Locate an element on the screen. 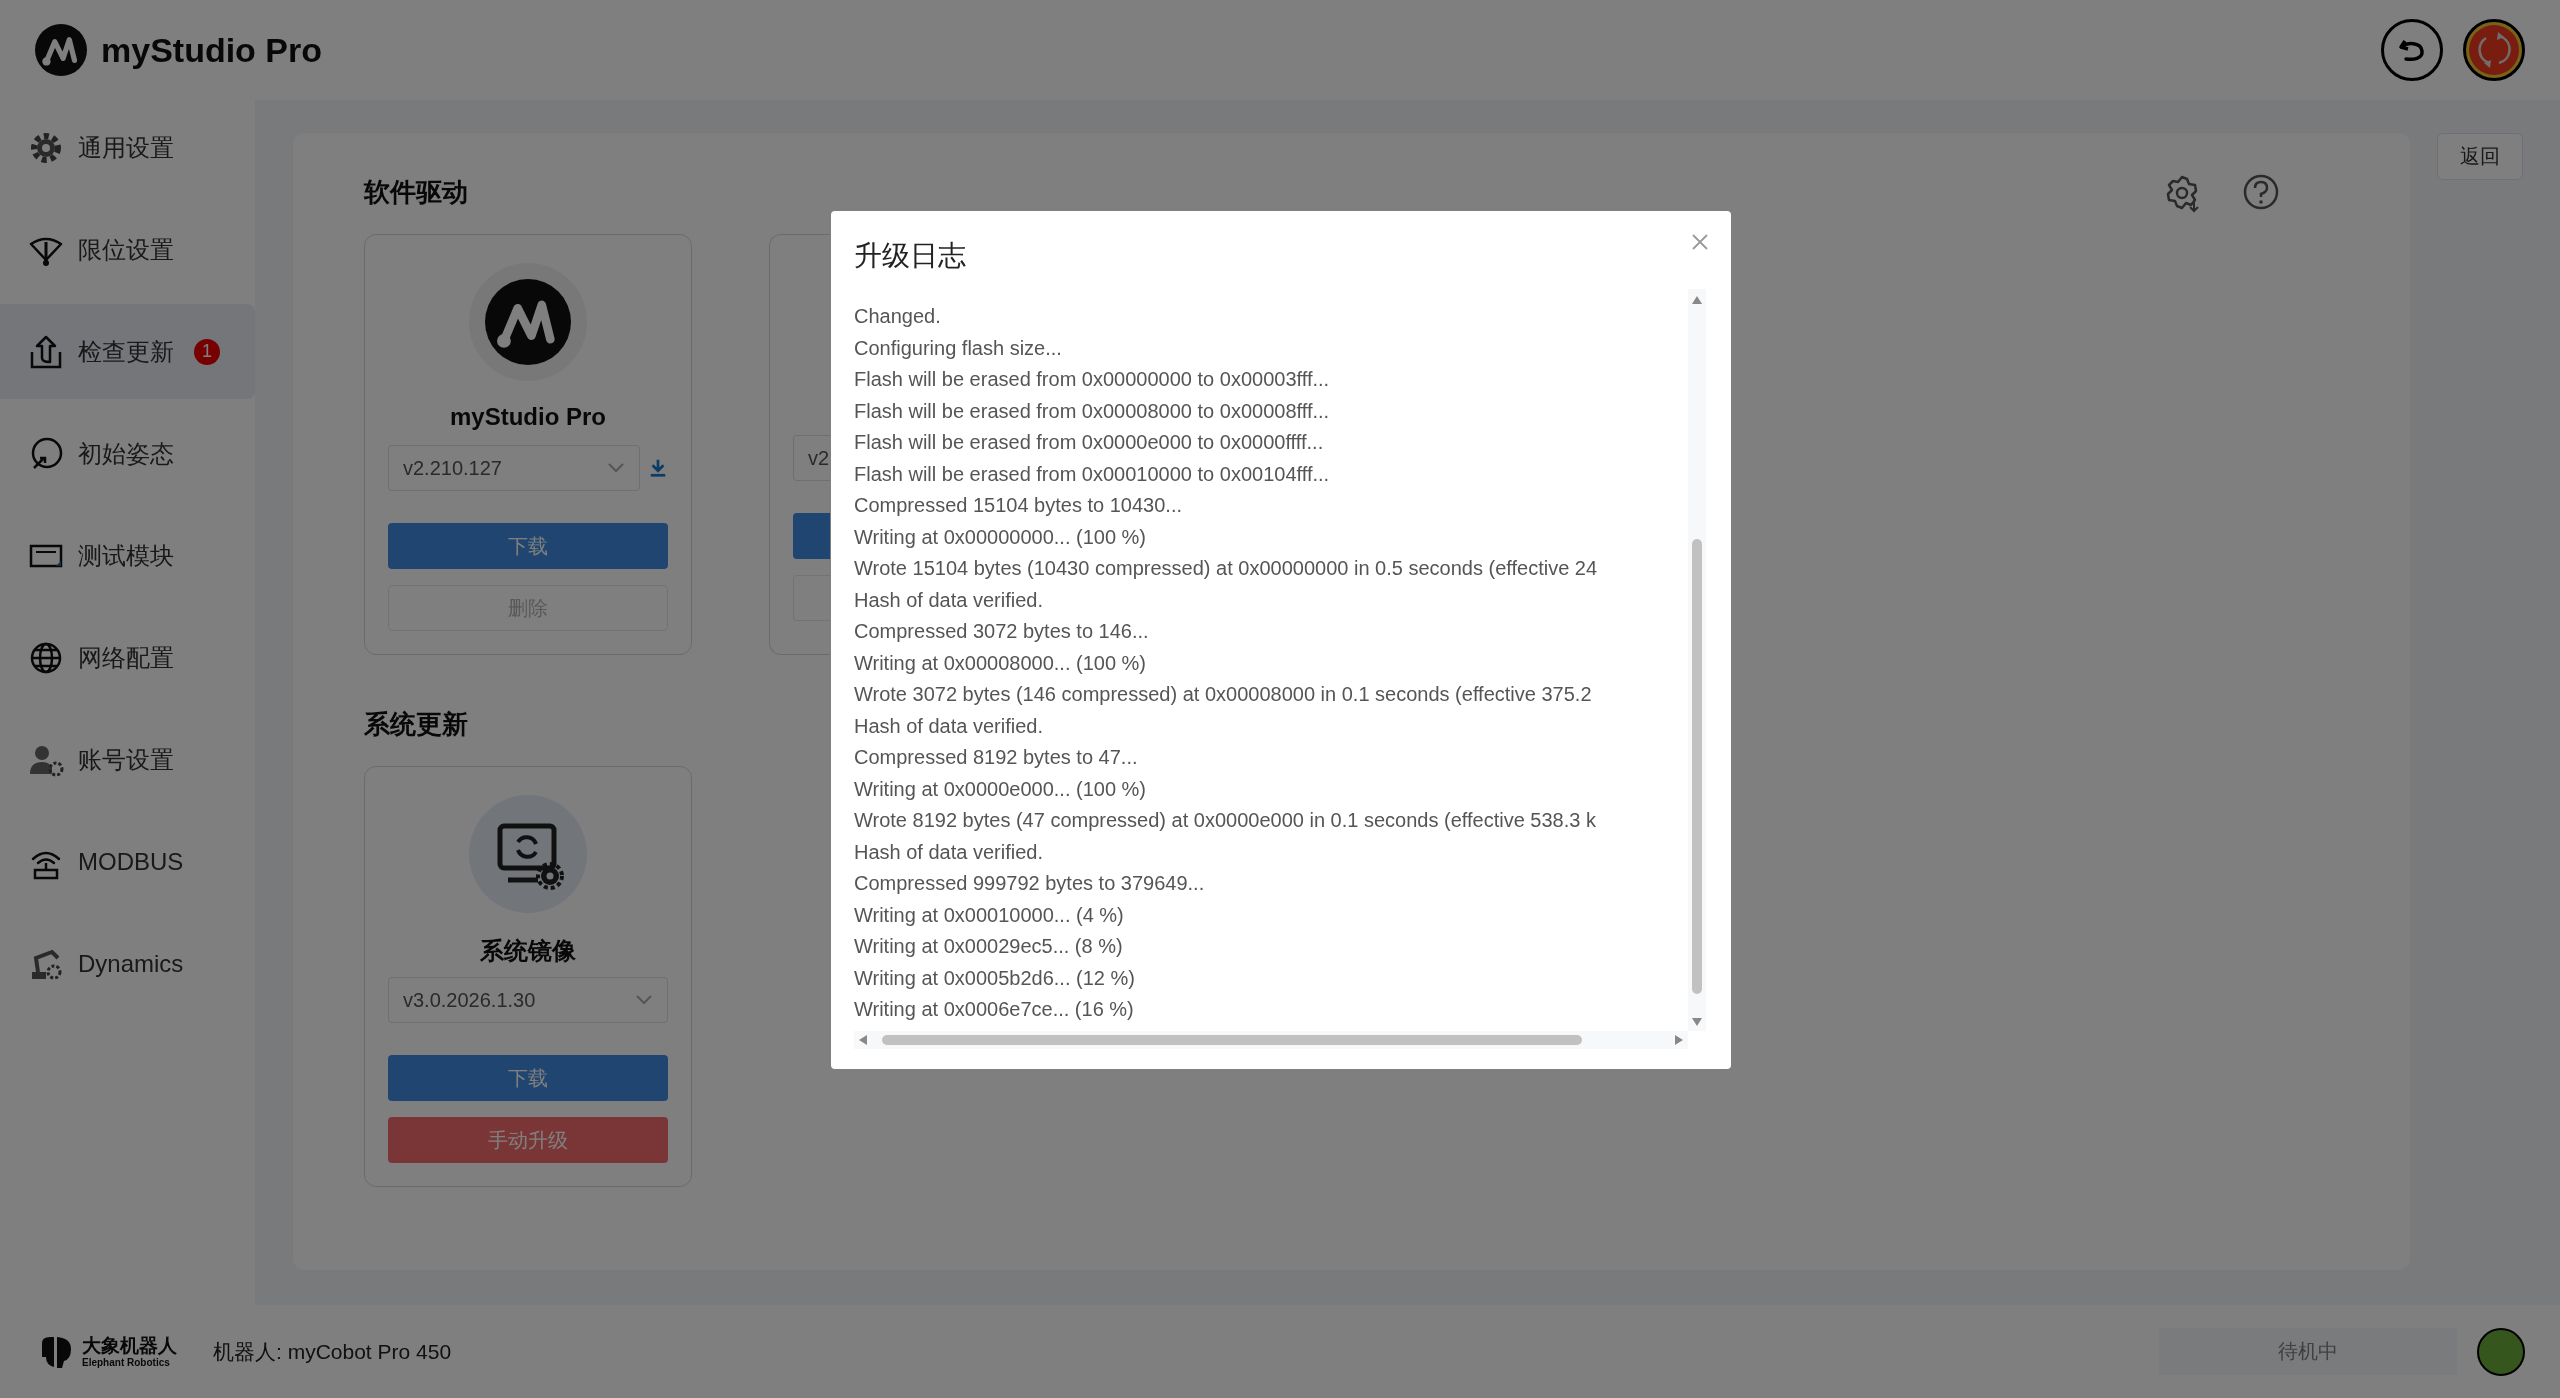  horizontal-scrollbar is located at coordinates (1271, 1040).